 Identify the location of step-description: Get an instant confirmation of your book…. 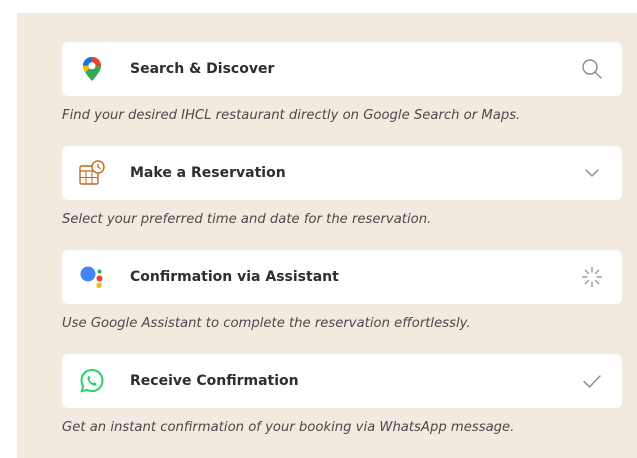
(288, 427).